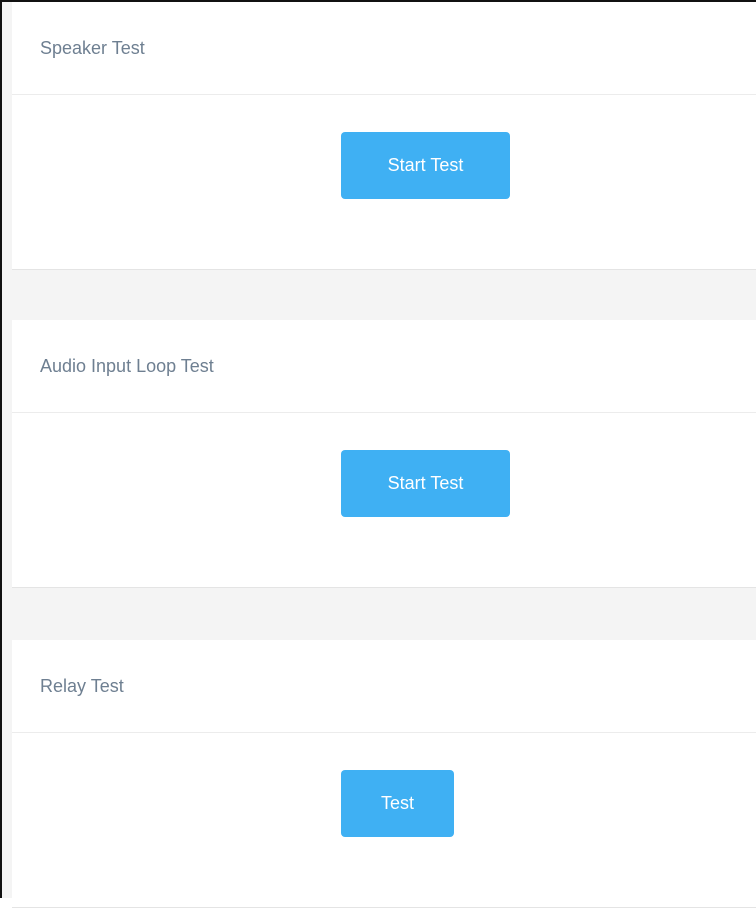 The height and width of the screenshot is (908, 756). Describe the element at coordinates (384, 366) in the screenshot. I see `audio-input-loop-test-header: Audio Input Loop Test` at that location.